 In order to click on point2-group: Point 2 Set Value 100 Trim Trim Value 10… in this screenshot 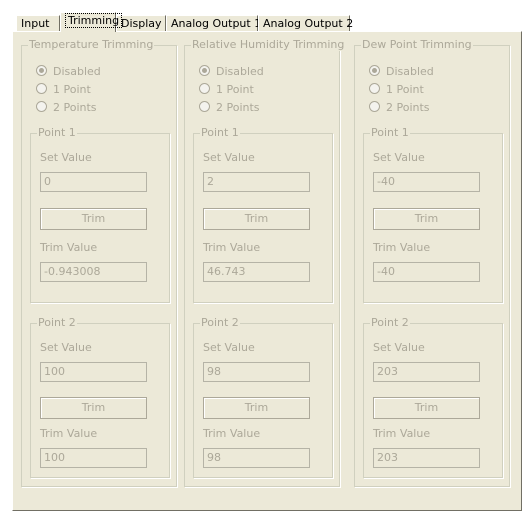, I will do `click(100, 397)`.